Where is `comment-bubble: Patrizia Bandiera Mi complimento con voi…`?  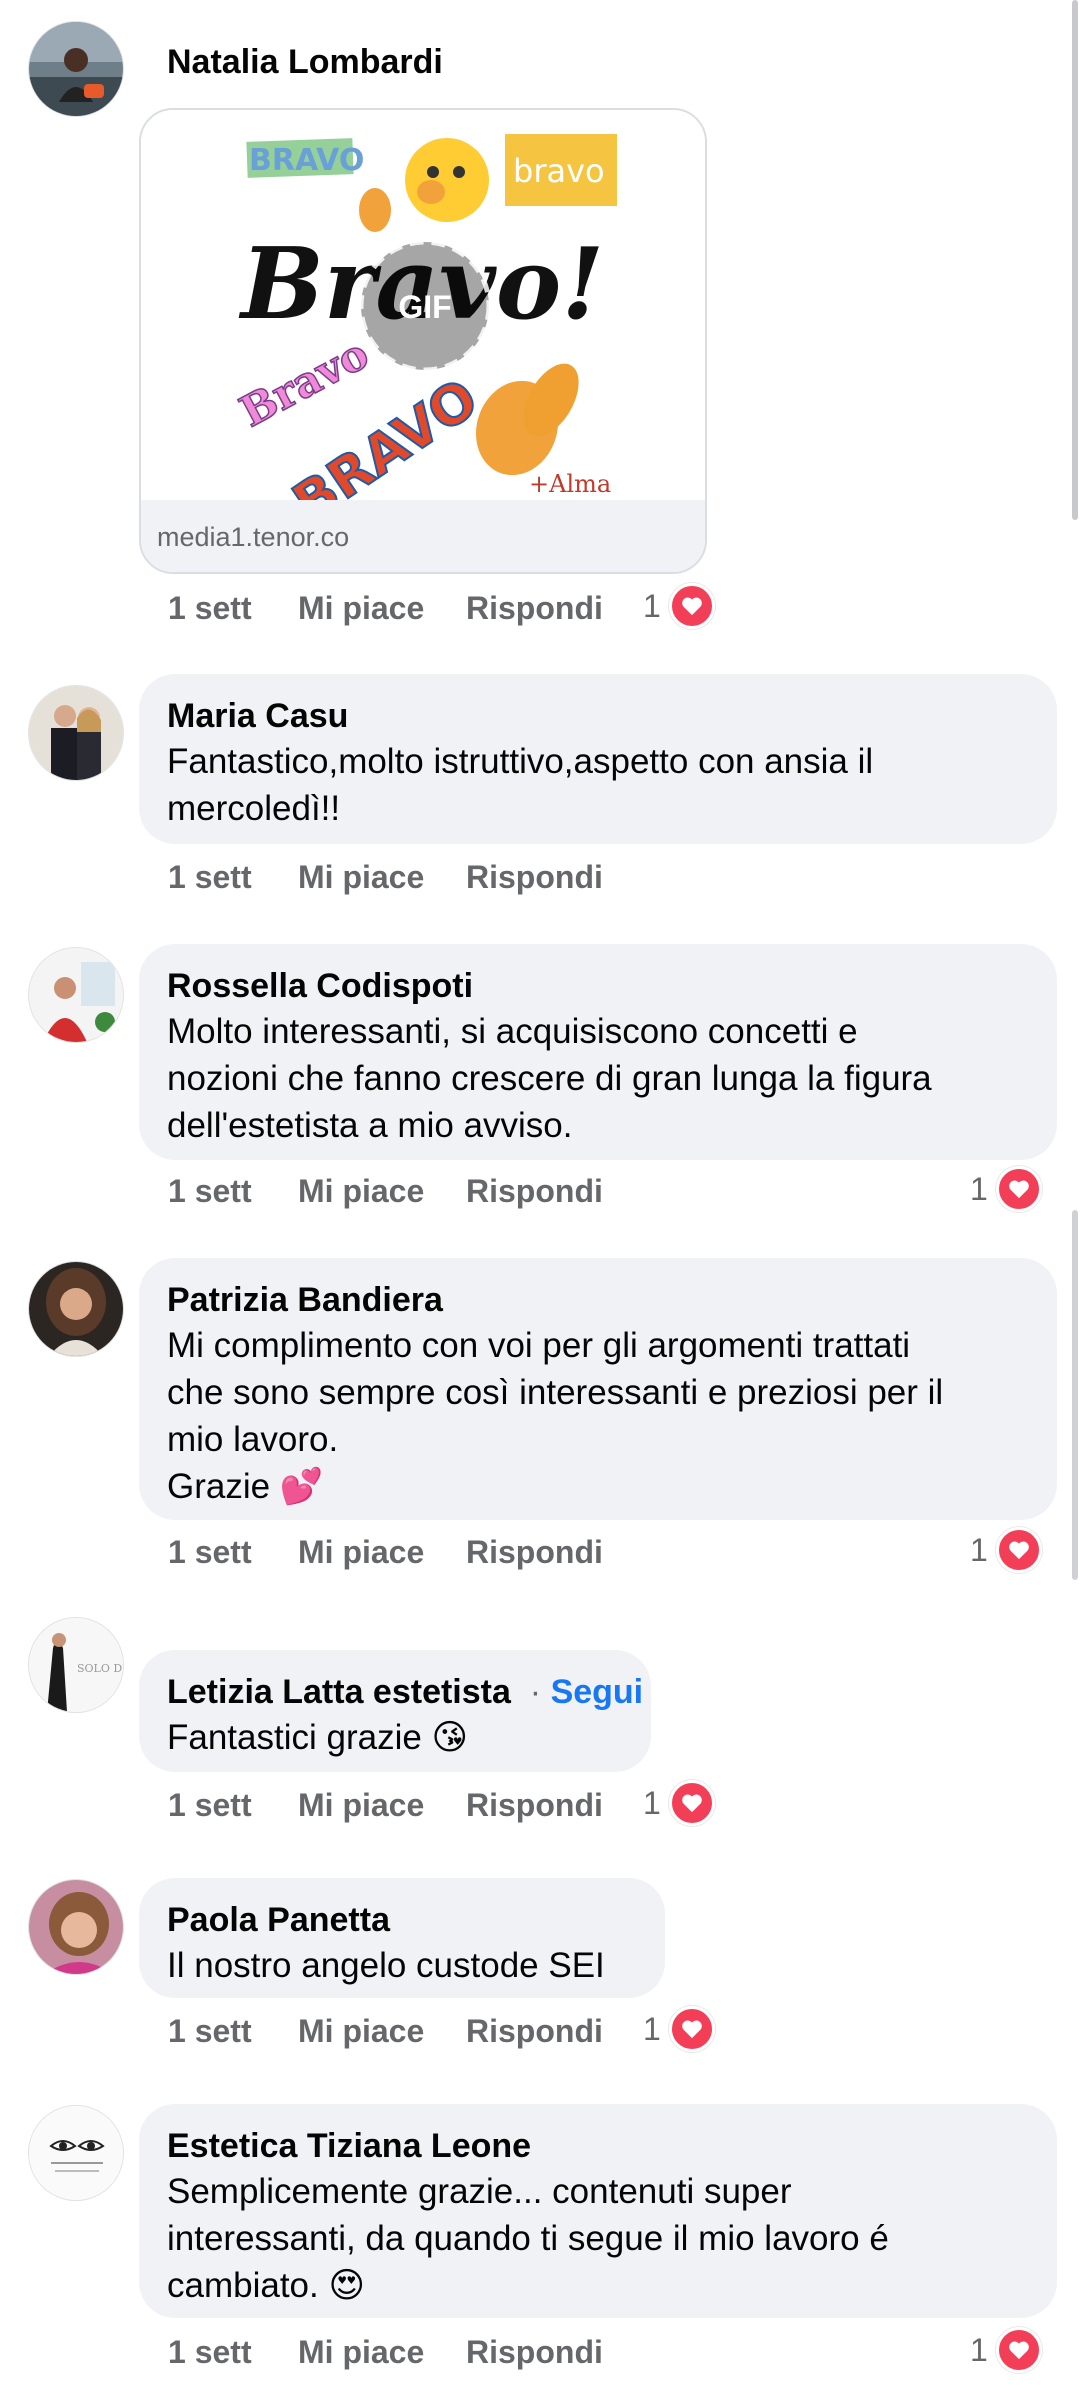 comment-bubble: Patrizia Bandiera Mi complimento con voi… is located at coordinates (598, 1389).